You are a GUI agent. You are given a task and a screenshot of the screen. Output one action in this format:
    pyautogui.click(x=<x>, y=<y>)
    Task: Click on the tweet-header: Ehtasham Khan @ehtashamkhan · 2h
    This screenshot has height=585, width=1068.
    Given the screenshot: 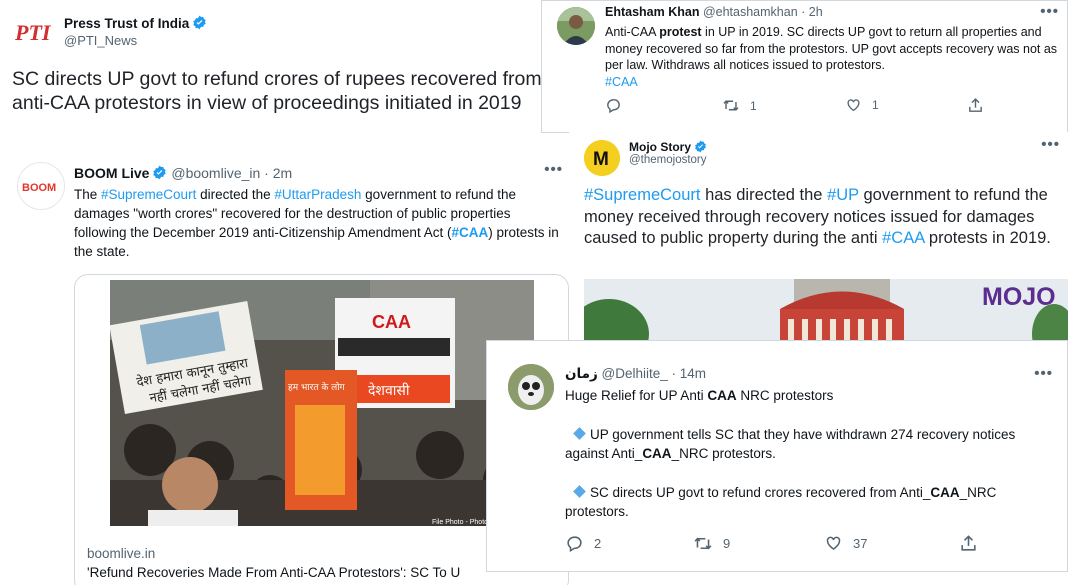 What is the action you would take?
    pyautogui.click(x=714, y=12)
    